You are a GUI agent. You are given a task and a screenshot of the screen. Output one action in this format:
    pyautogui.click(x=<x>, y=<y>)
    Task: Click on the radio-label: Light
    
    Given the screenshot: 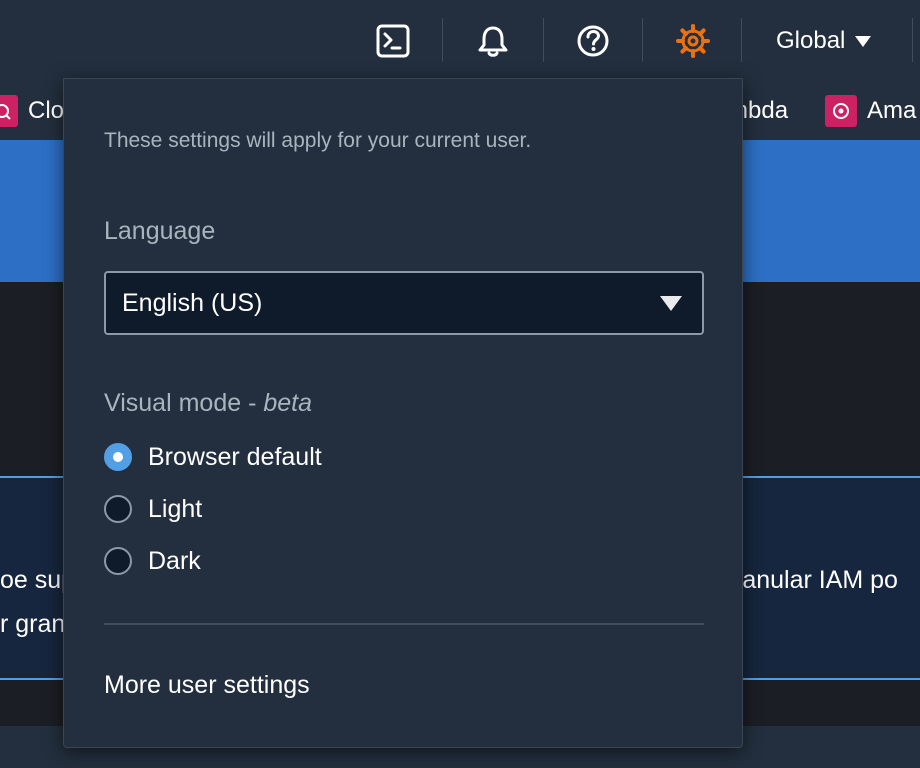 What is the action you would take?
    pyautogui.click(x=175, y=508)
    